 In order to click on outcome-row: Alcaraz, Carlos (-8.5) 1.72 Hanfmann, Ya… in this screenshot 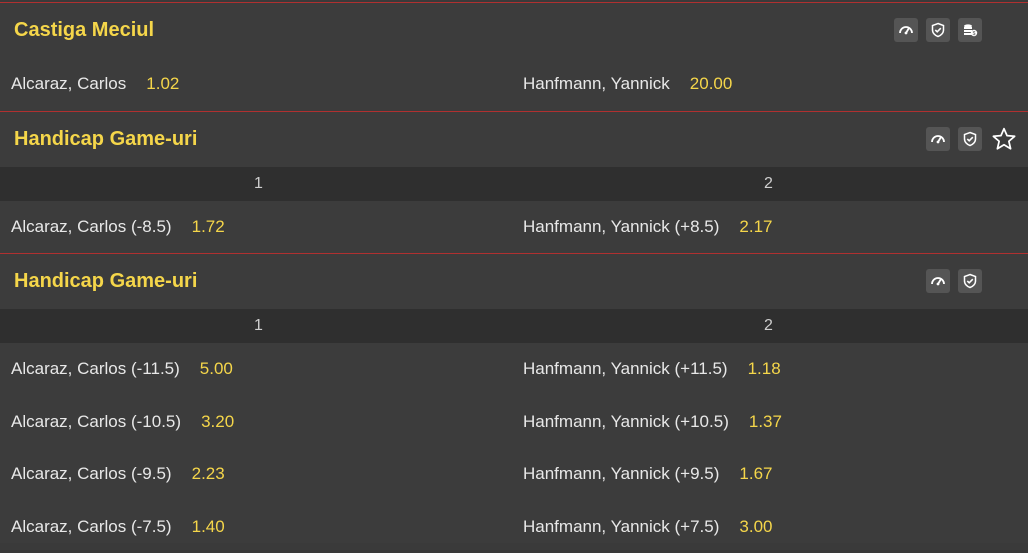, I will do `click(514, 227)`.